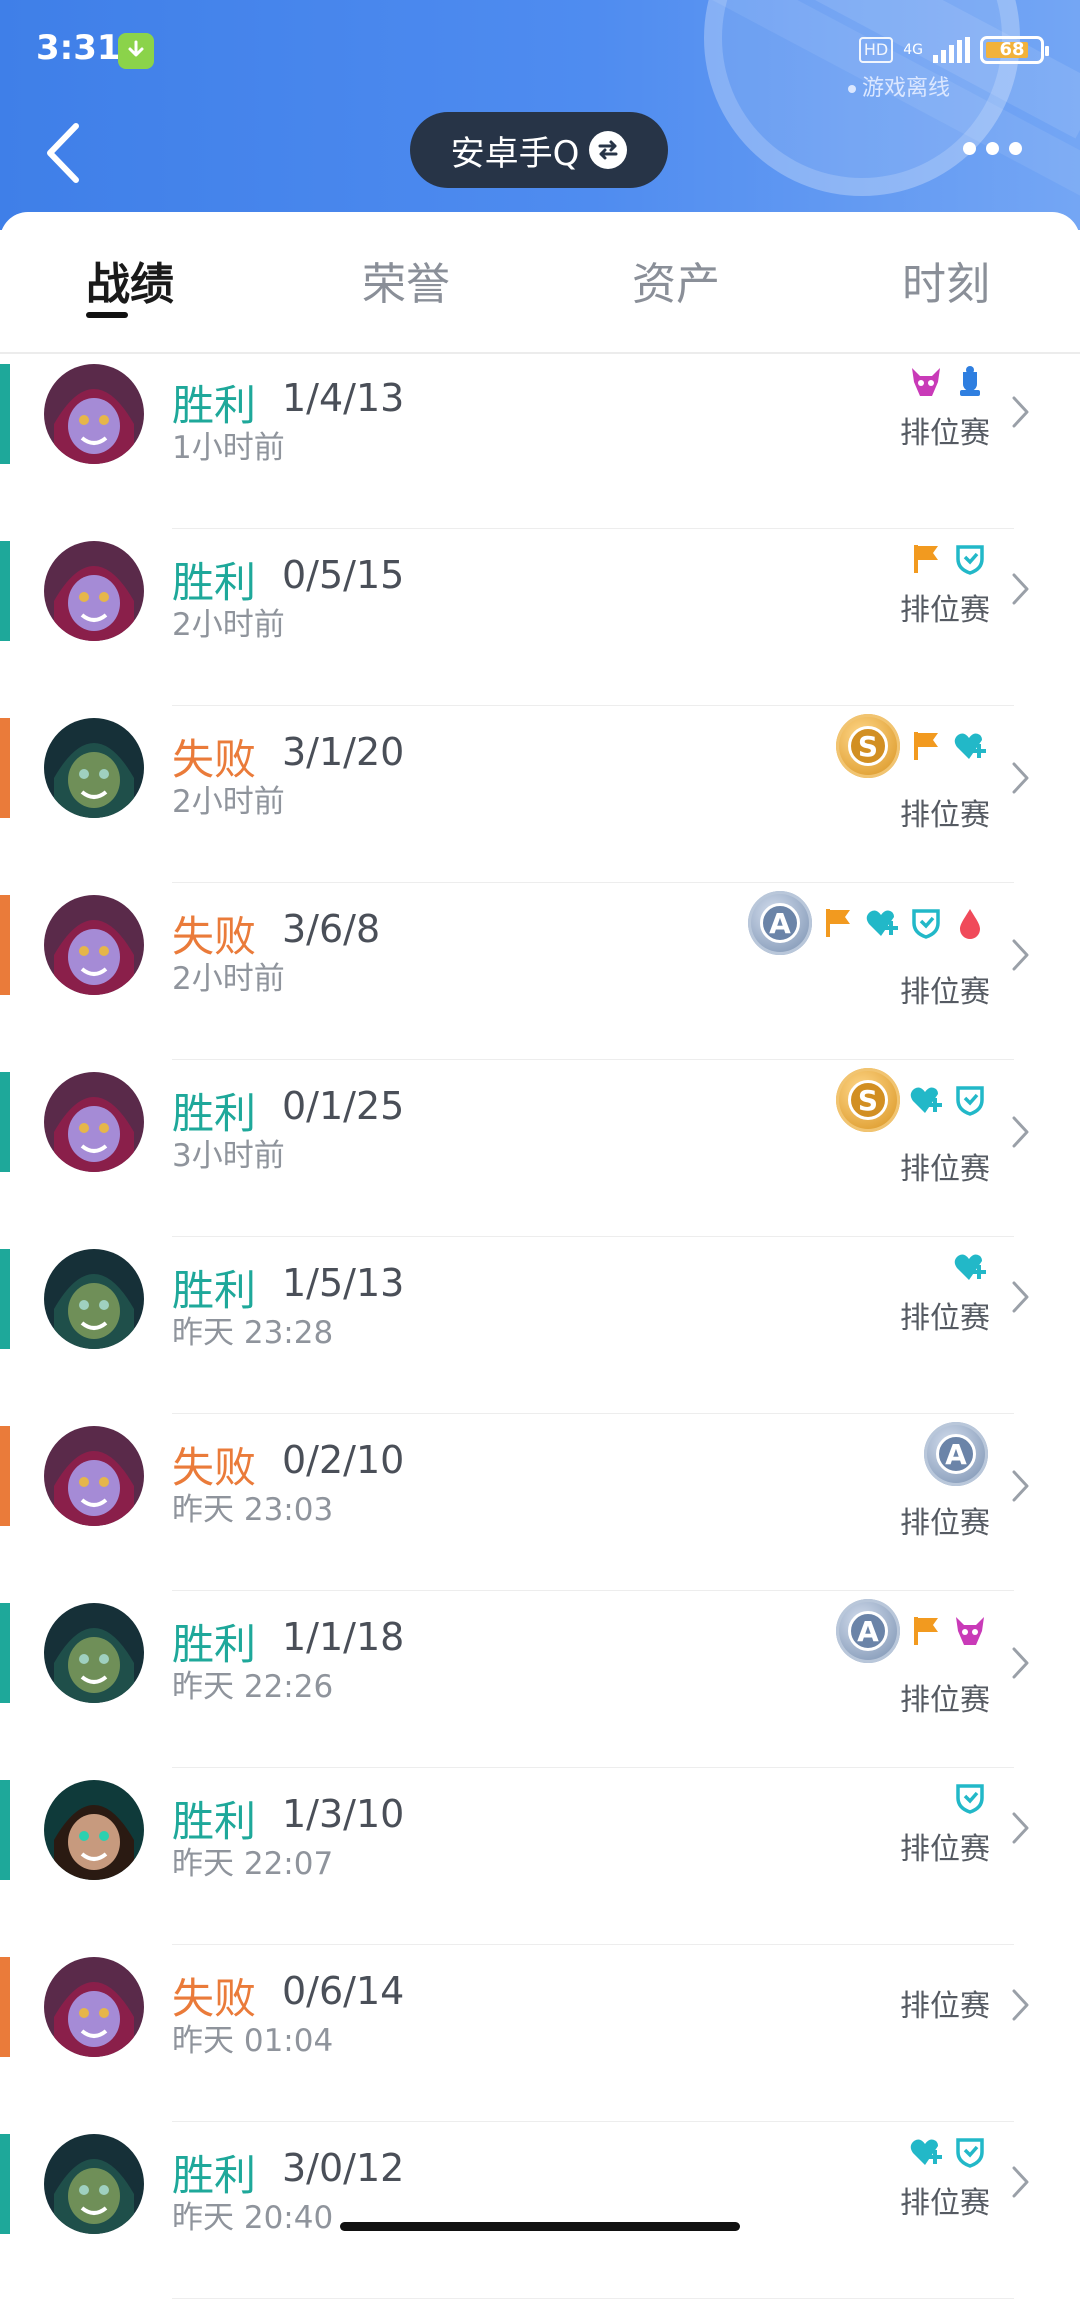  I want to click on match-time: 3小时前, so click(228, 1156).